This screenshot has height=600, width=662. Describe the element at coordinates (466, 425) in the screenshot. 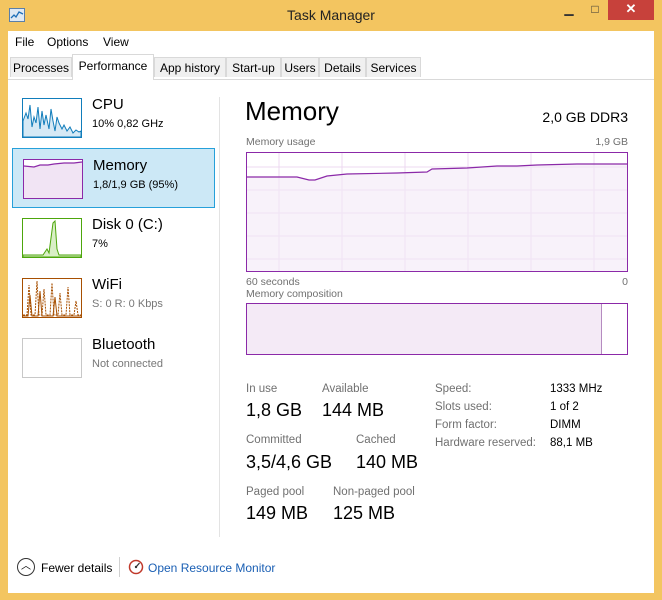

I see `form-factor-label: Form factor:` at that location.